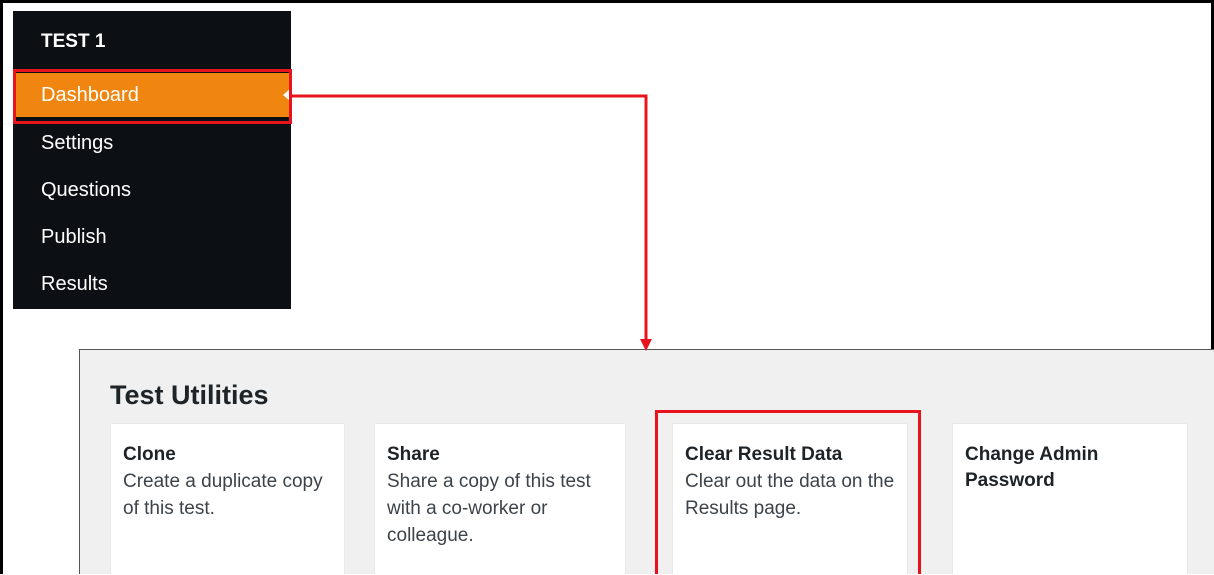  Describe the element at coordinates (74, 284) in the screenshot. I see `sidebar-item-label: Results` at that location.